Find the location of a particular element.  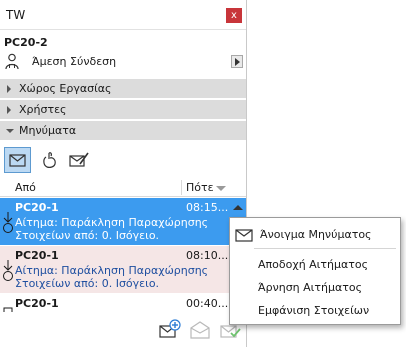

close-button: x is located at coordinates (234, 15).